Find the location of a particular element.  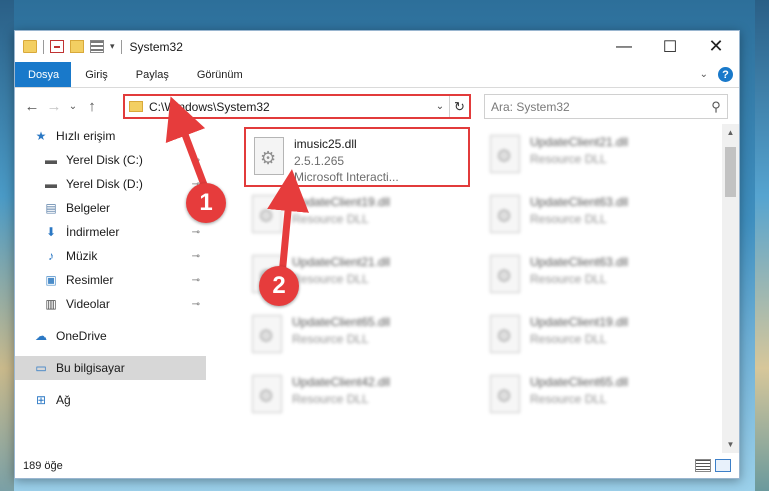

address-bar: C:\Windows\System32 ⌄ ↻ is located at coordinates (297, 106).